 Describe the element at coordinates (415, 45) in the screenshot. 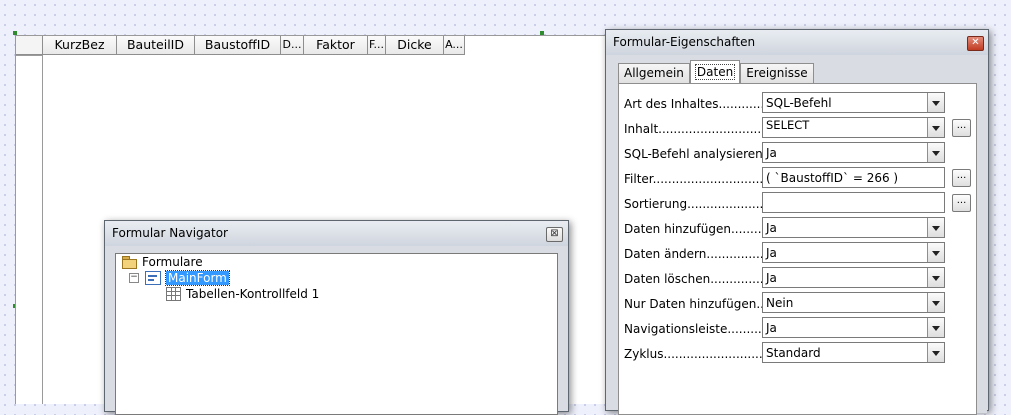

I see `column-header-dicke: Dicke` at that location.